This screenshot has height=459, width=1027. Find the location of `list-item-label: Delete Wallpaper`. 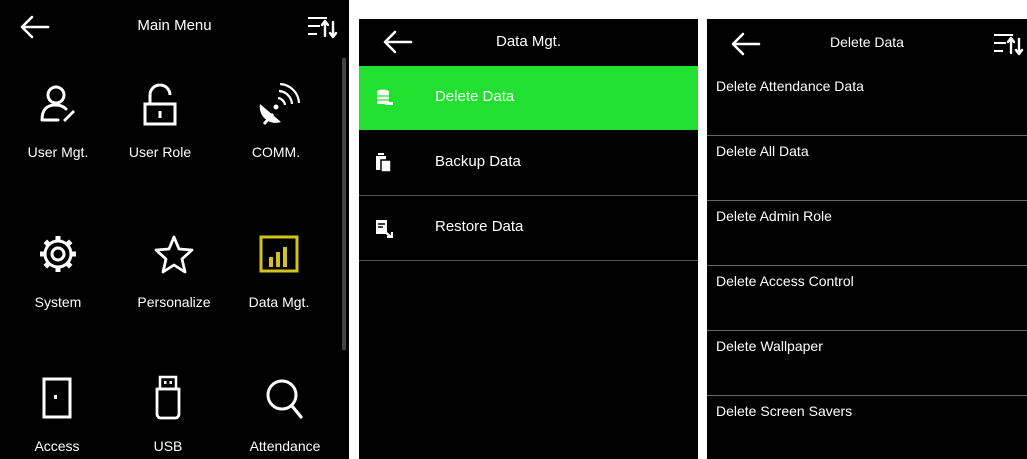

list-item-label: Delete Wallpaper is located at coordinates (769, 346).